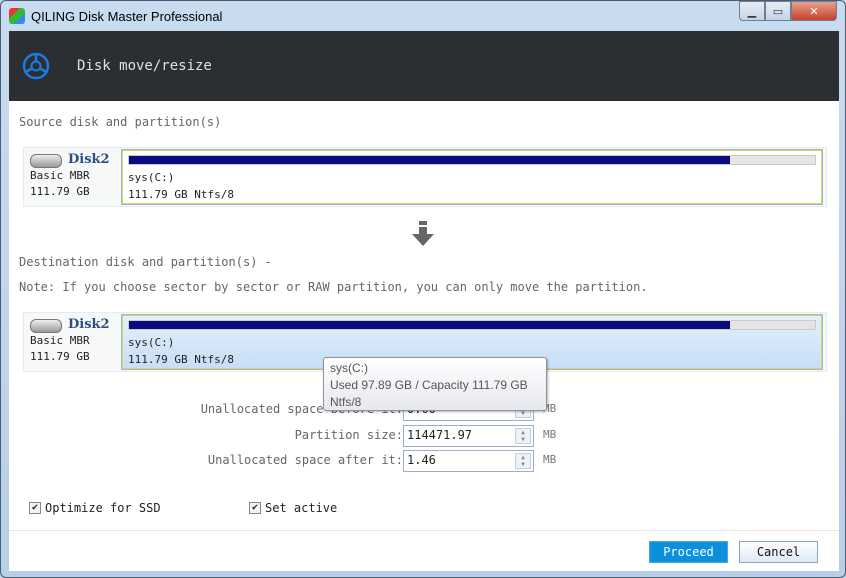 The image size is (846, 578). I want to click on partition-size-input: 114471.97 ▲ ▼, so click(468, 436).